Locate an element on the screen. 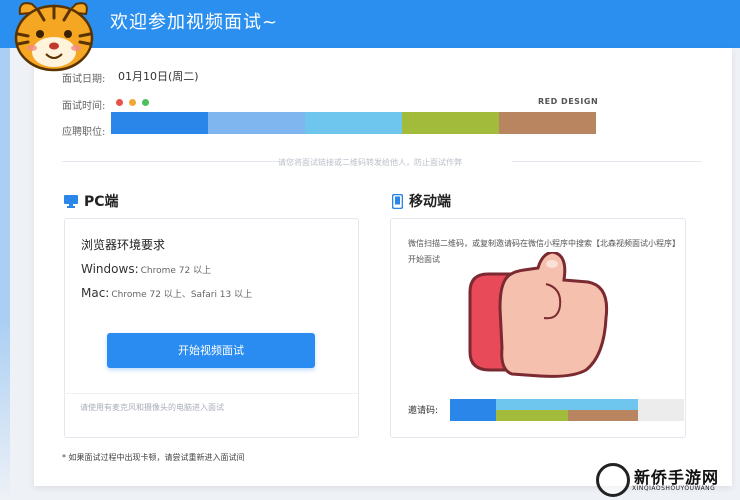 The width and height of the screenshot is (740, 500). color-palette is located at coordinates (353, 123).